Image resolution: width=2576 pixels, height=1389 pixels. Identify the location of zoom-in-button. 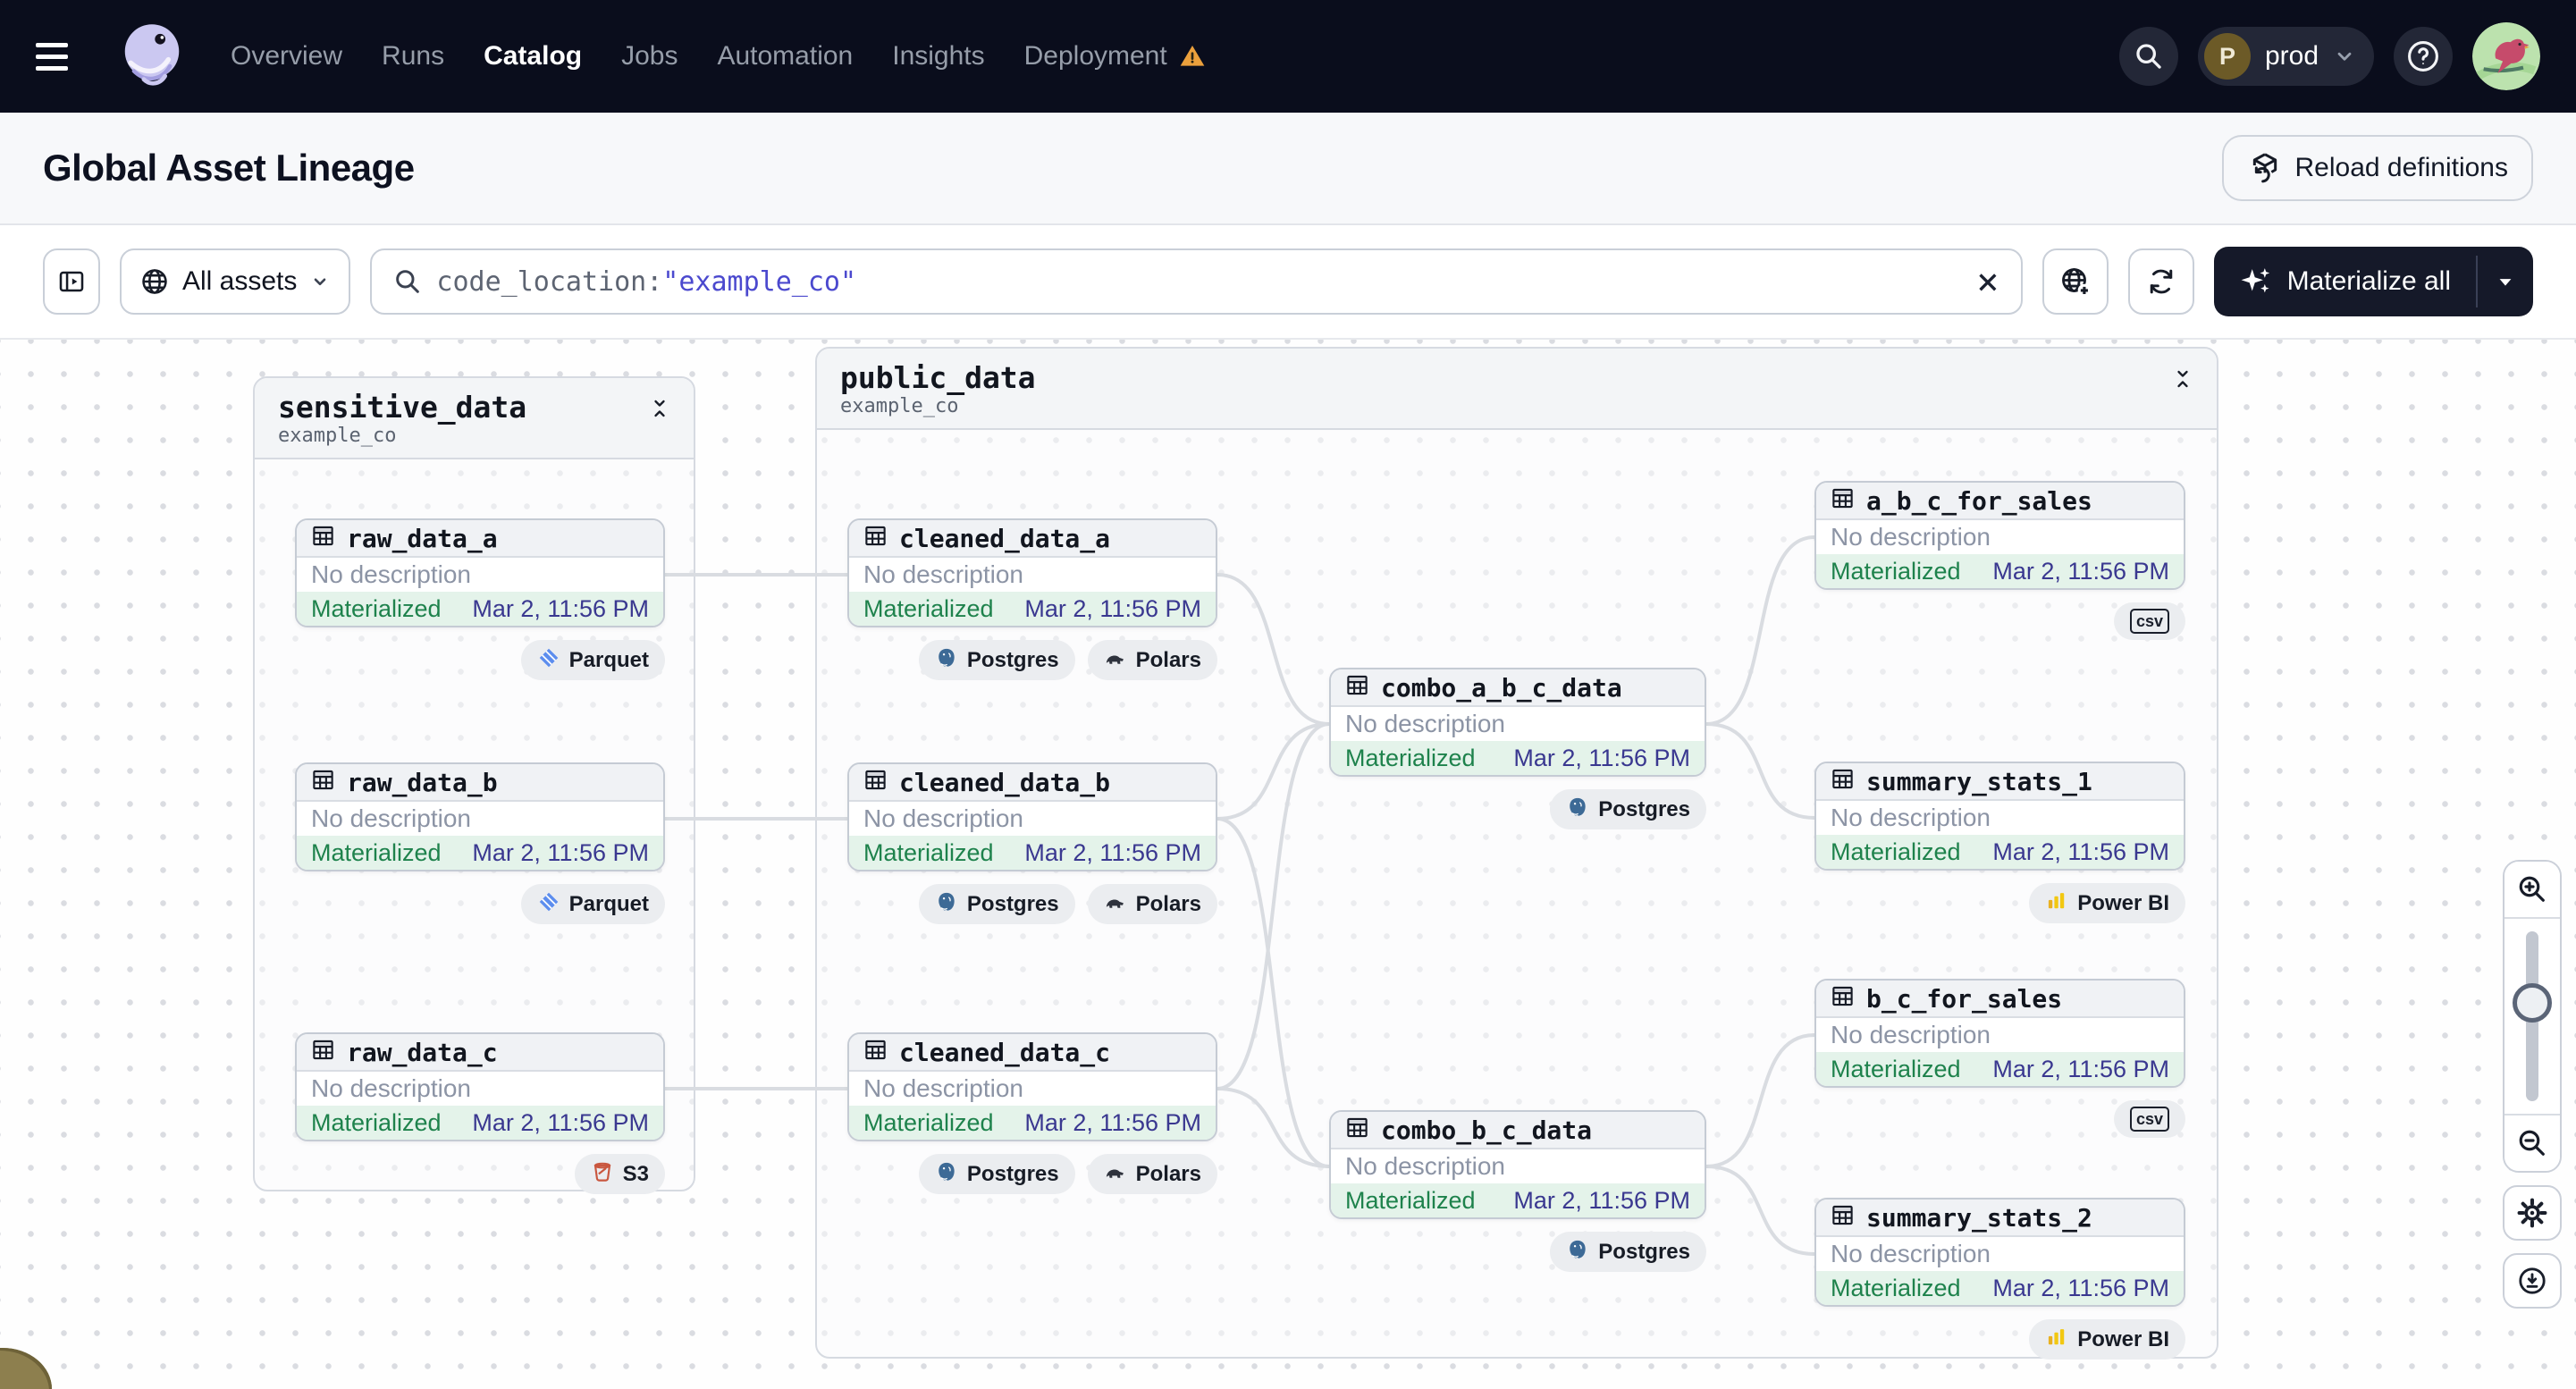
(2532, 890).